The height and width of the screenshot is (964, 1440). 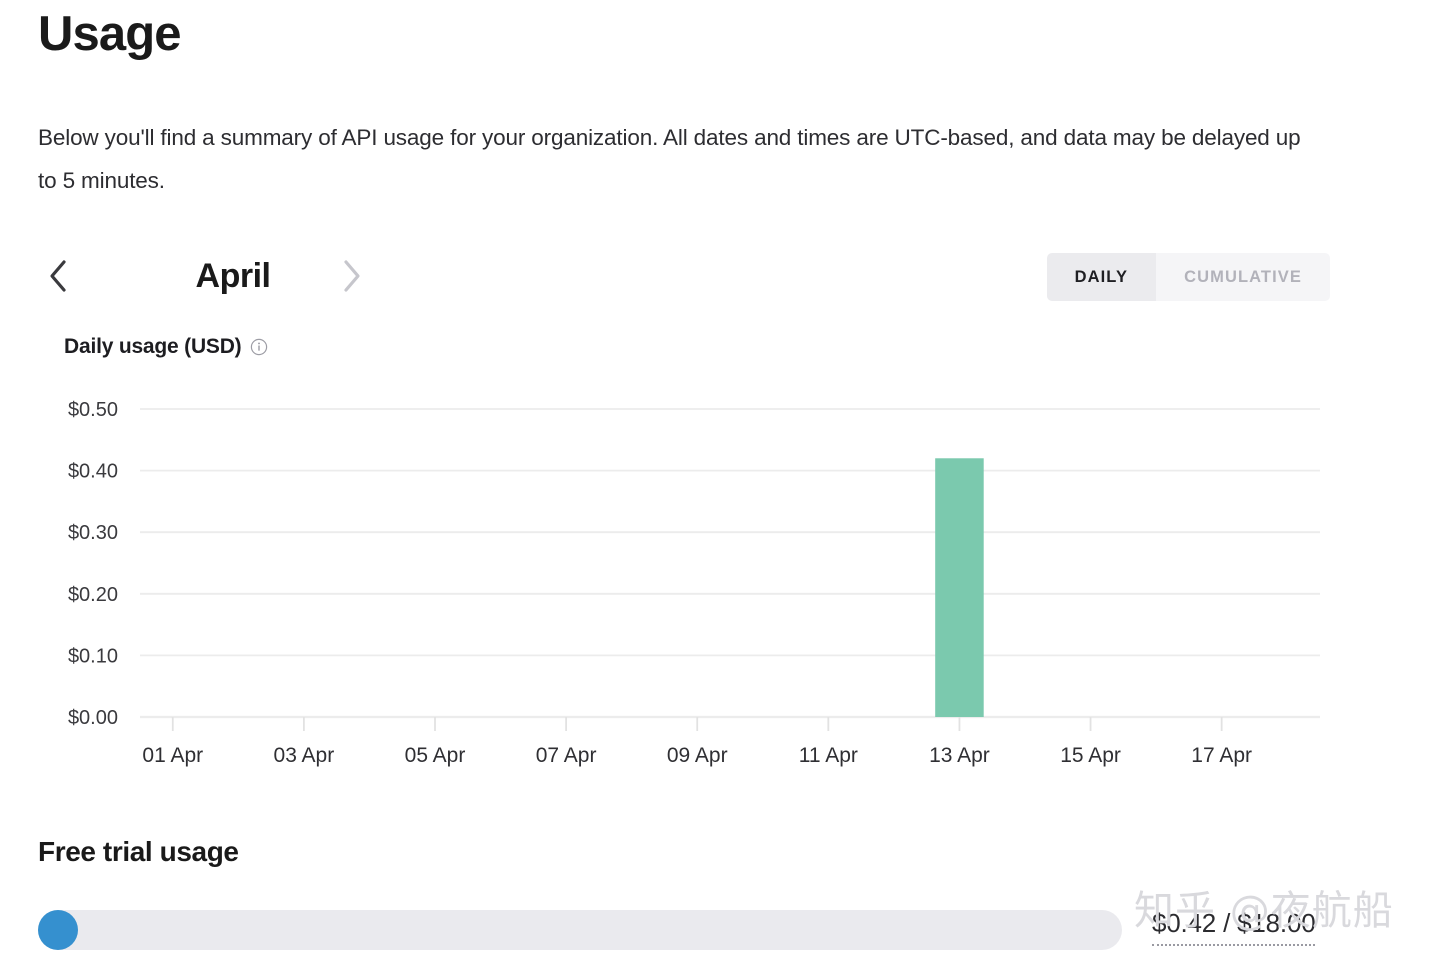 I want to click on y-axis-tick-label: $0.10, so click(x=93, y=656).